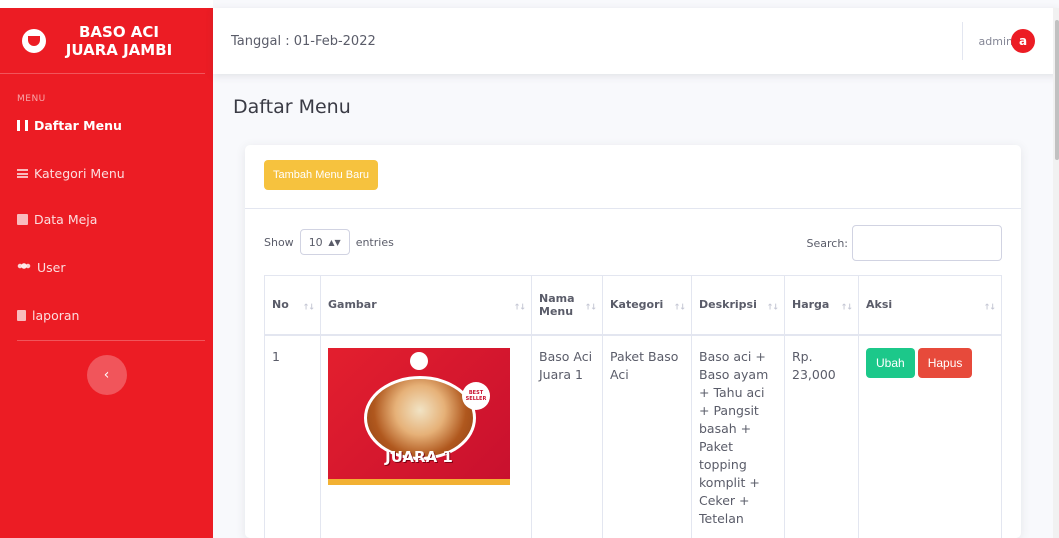 This screenshot has height=538, width=1059. I want to click on cell-nama-menu: Baso Aci Juara 1, so click(567, 436).